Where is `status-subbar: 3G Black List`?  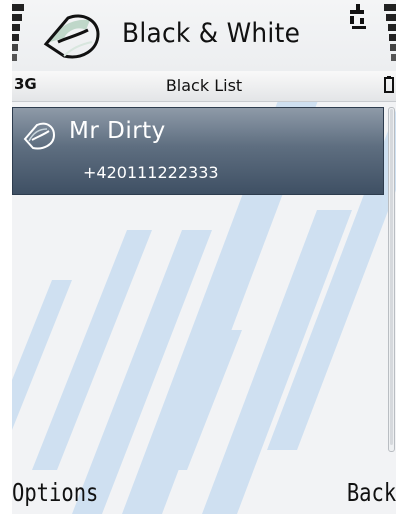 status-subbar: 3G Black List is located at coordinates (204, 86).